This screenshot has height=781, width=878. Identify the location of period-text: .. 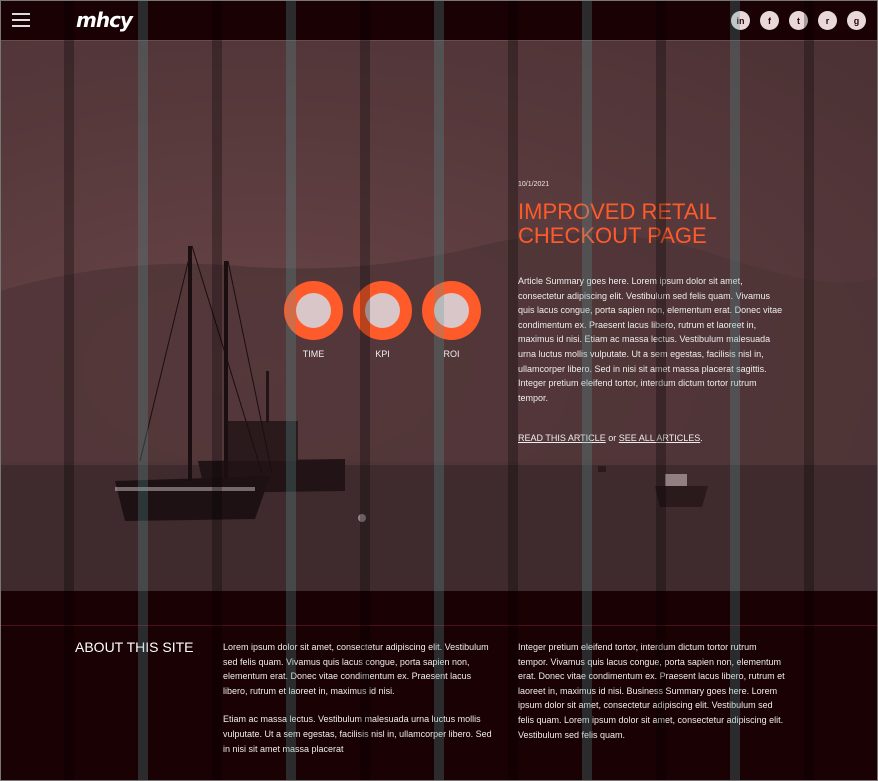
(701, 438).